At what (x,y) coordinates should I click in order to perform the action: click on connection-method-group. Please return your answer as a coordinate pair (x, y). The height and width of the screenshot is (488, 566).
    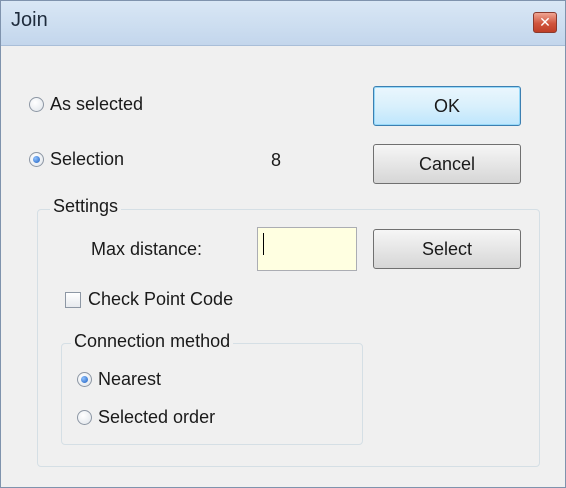
    Looking at the image, I should click on (212, 394).